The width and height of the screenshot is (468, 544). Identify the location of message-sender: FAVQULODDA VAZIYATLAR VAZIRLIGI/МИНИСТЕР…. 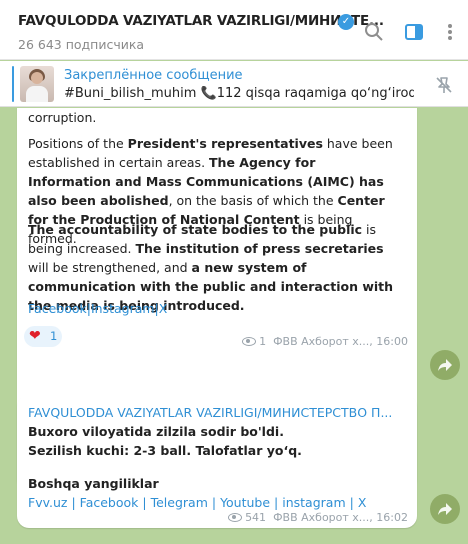
(213, 412).